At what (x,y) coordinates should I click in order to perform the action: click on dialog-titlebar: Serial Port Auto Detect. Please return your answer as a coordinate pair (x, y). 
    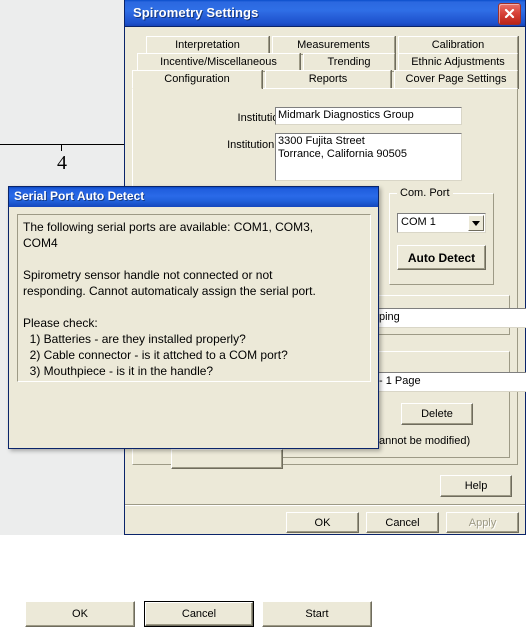
    Looking at the image, I should click on (193, 197).